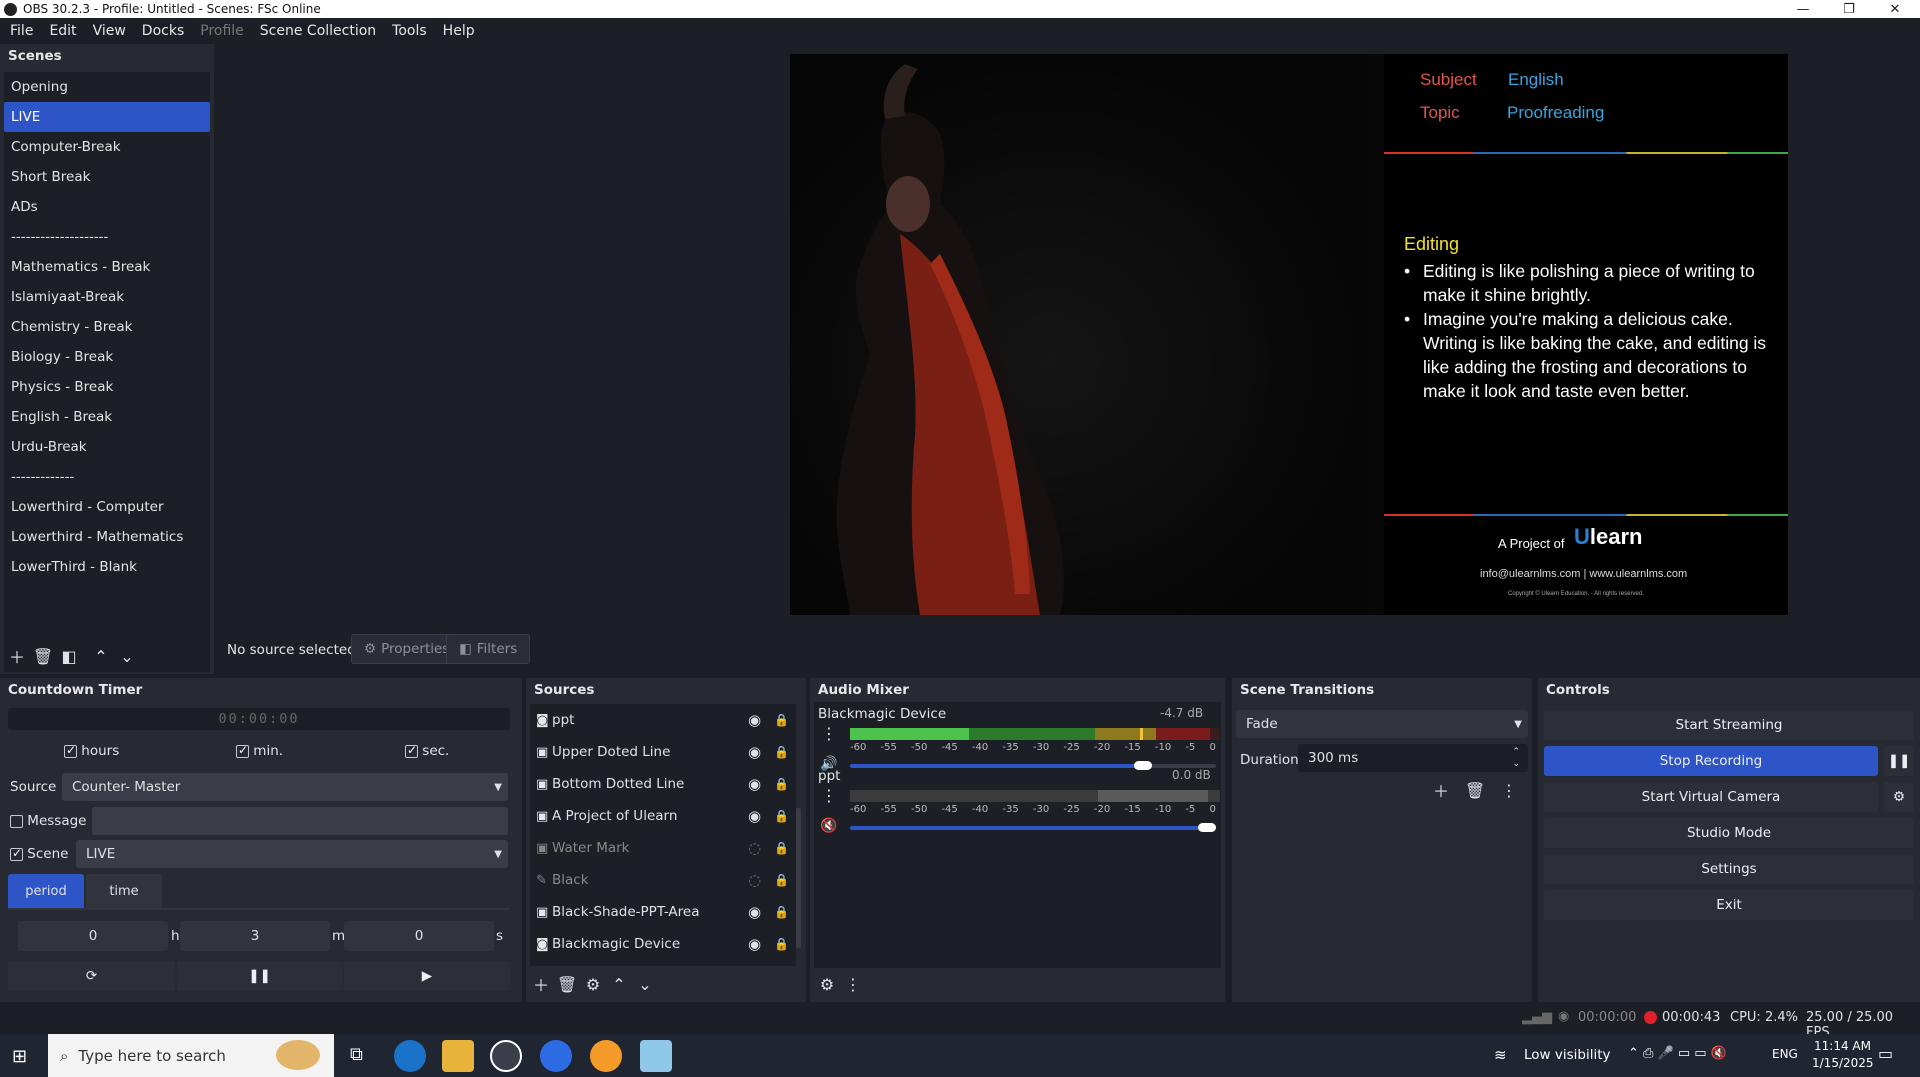 This screenshot has width=1920, height=1077. Describe the element at coordinates (107, 147) in the screenshot. I see `scene-item: Computer-Break` at that location.